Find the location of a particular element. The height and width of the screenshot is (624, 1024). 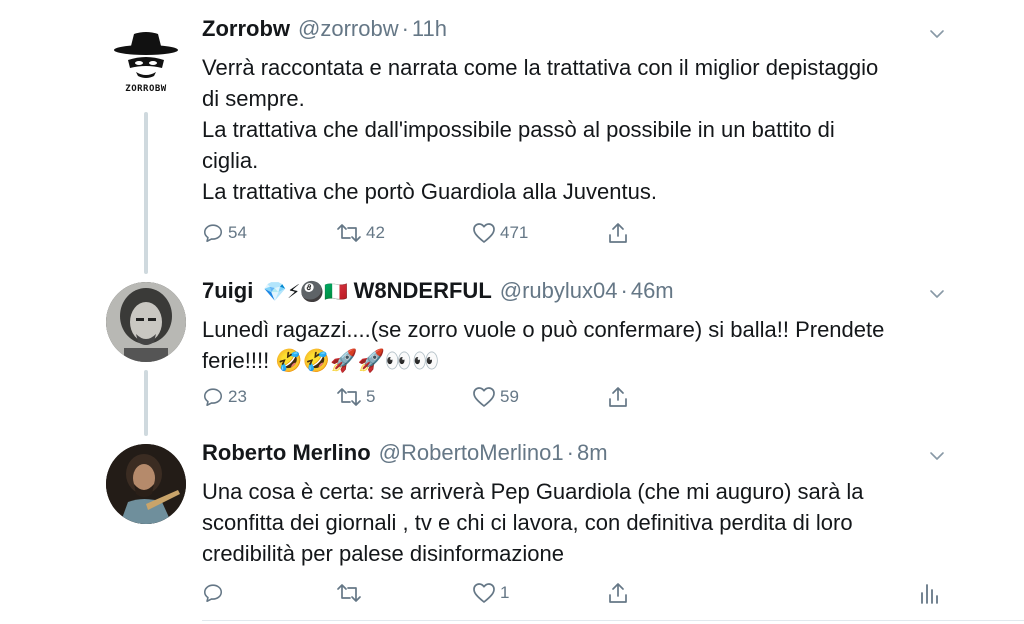

timestamp: 11h is located at coordinates (429, 29).